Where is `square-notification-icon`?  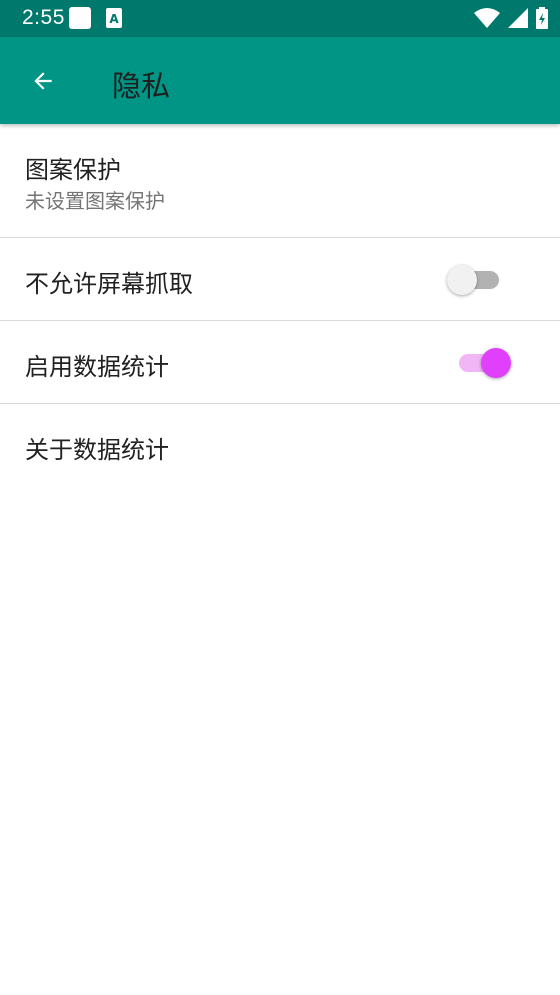 square-notification-icon is located at coordinates (80, 18).